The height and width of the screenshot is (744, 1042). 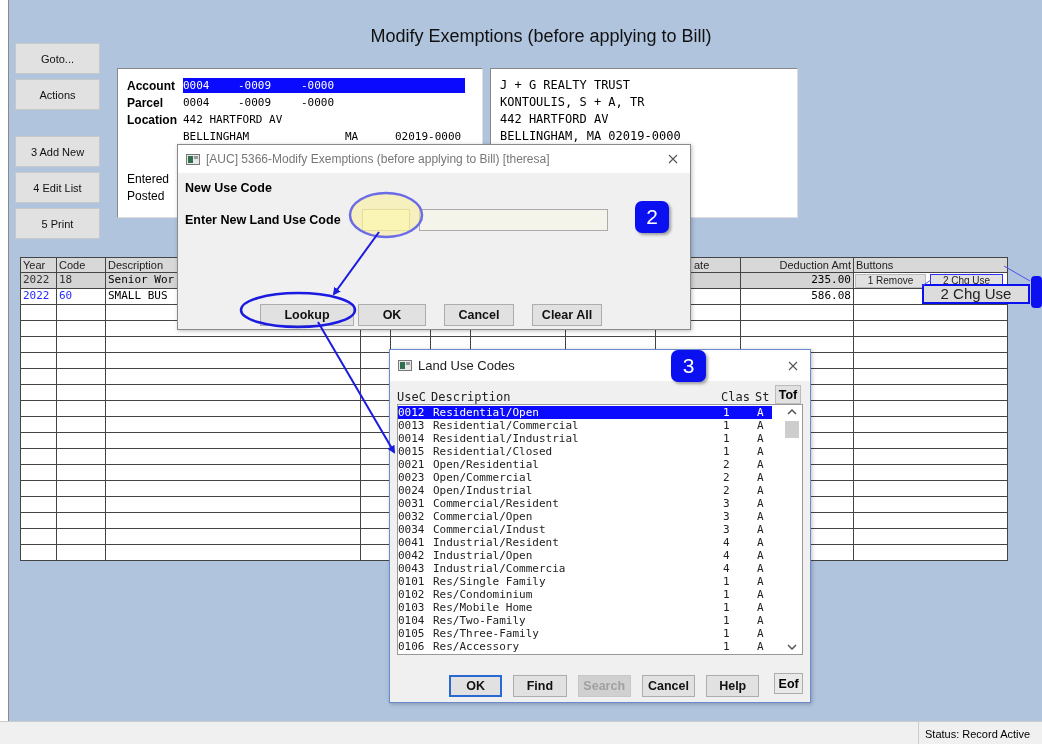 What do you see at coordinates (931, 265) in the screenshot?
I see `column-header: Buttons` at bounding box center [931, 265].